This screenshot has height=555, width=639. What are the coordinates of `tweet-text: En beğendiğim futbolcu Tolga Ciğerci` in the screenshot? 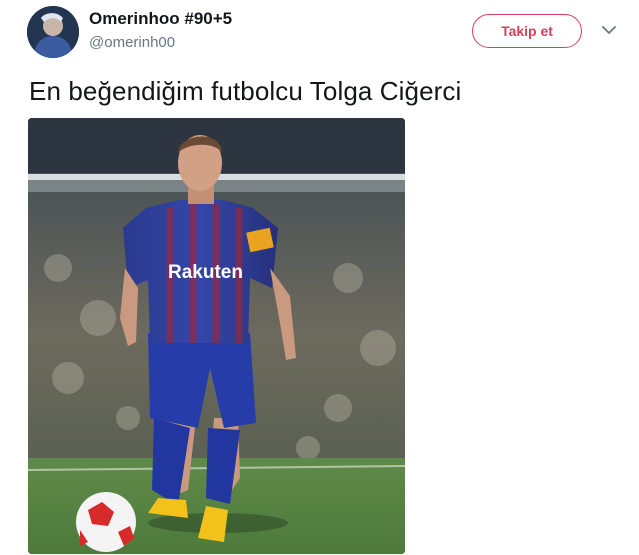 It's located at (245, 91).